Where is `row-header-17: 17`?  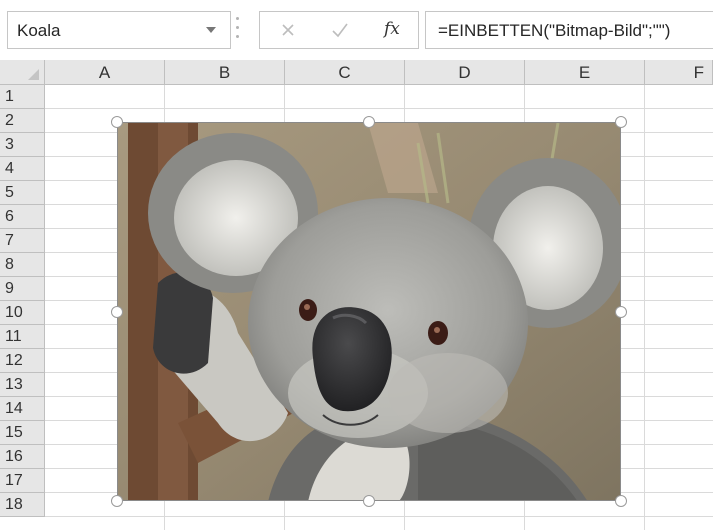 row-header-17: 17 is located at coordinates (22, 481).